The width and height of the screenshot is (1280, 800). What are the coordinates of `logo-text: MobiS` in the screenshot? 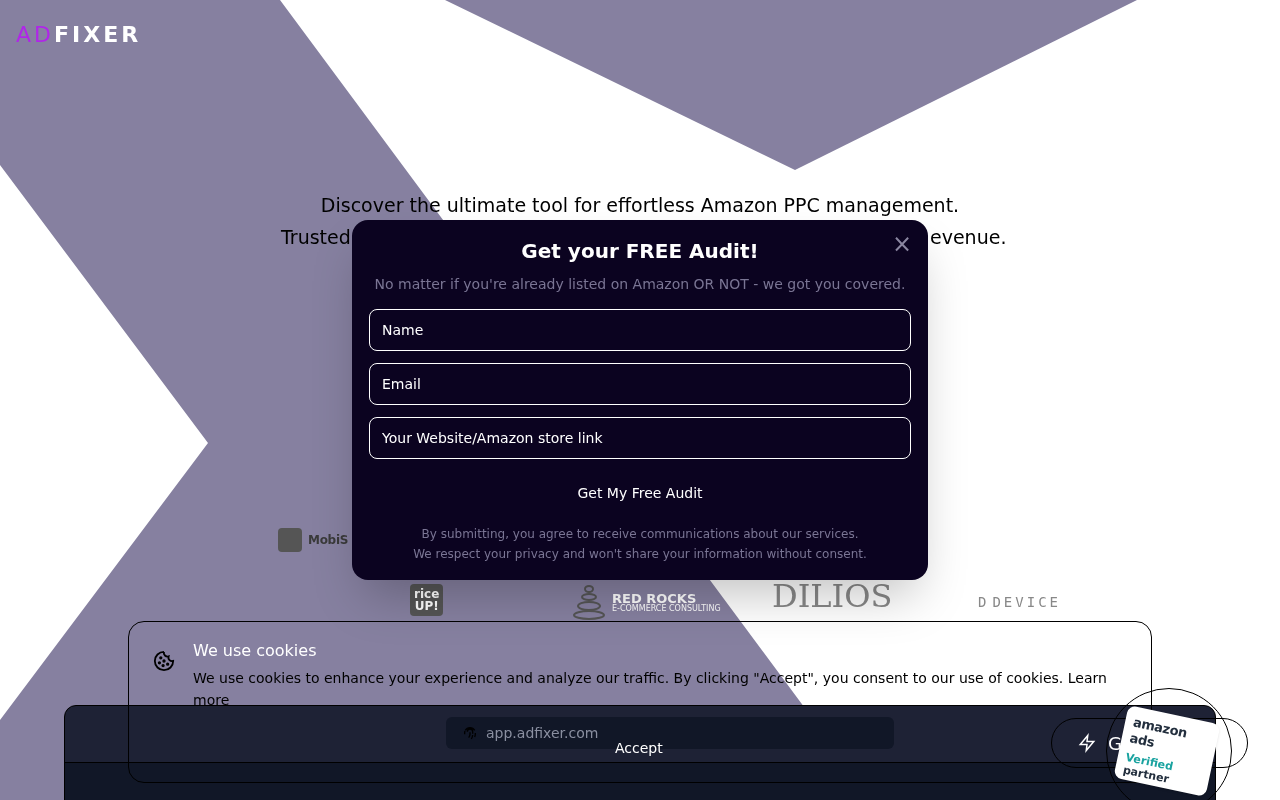 It's located at (328, 540).